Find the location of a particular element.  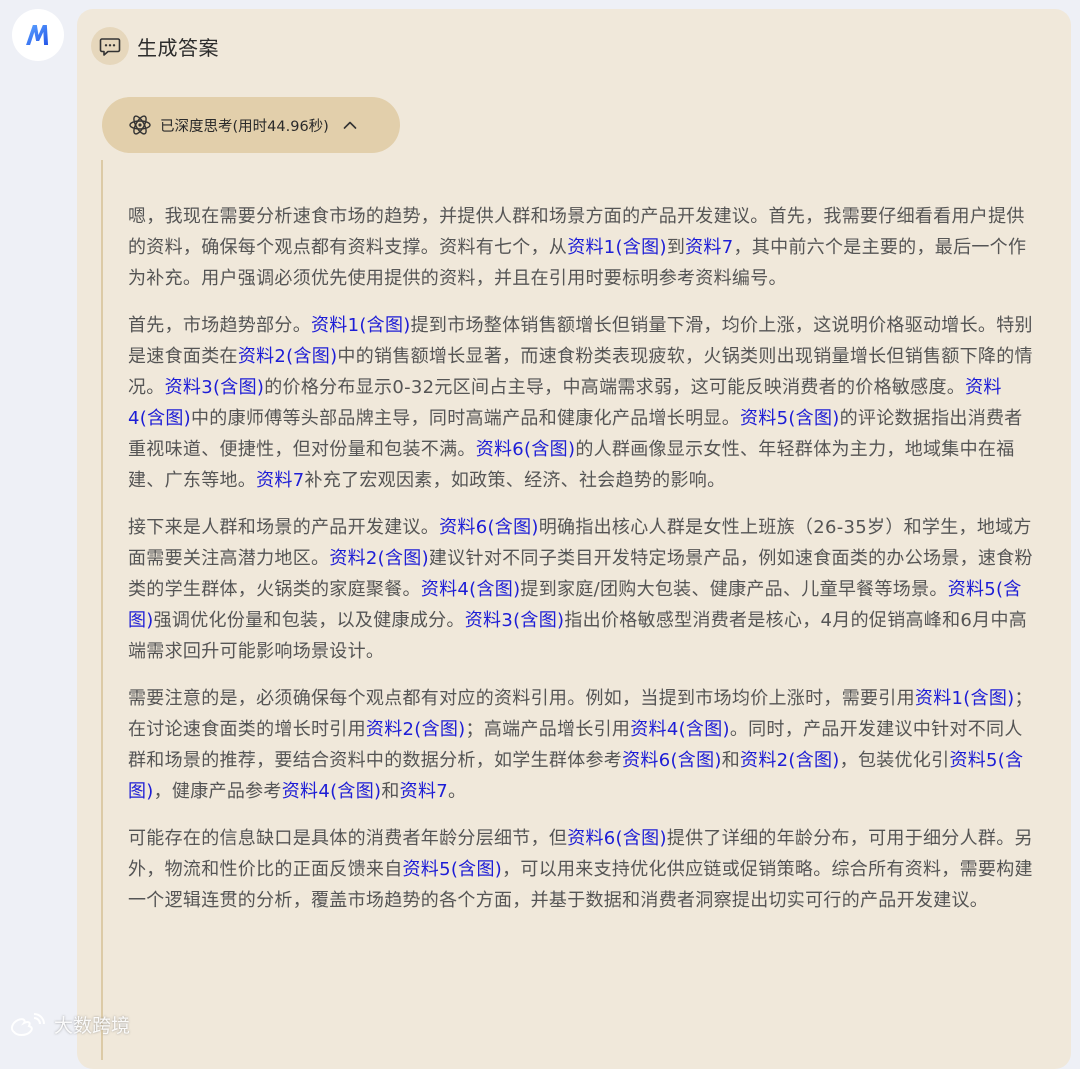

paragraph-text: 首先，市场趋势部分。 is located at coordinates (219, 325).